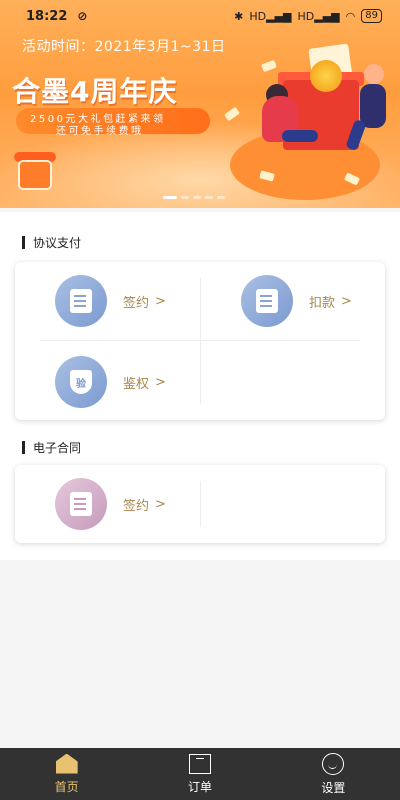 This screenshot has width=400, height=800. What do you see at coordinates (333, 787) in the screenshot?
I see `nav-settings-label: 设置` at bounding box center [333, 787].